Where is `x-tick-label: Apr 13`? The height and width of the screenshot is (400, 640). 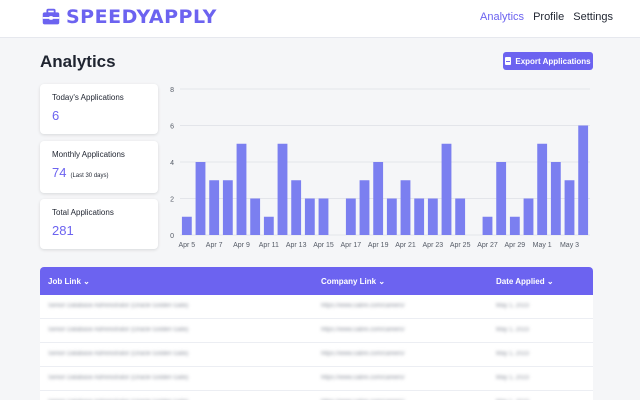
x-tick-label: Apr 13 is located at coordinates (296, 245).